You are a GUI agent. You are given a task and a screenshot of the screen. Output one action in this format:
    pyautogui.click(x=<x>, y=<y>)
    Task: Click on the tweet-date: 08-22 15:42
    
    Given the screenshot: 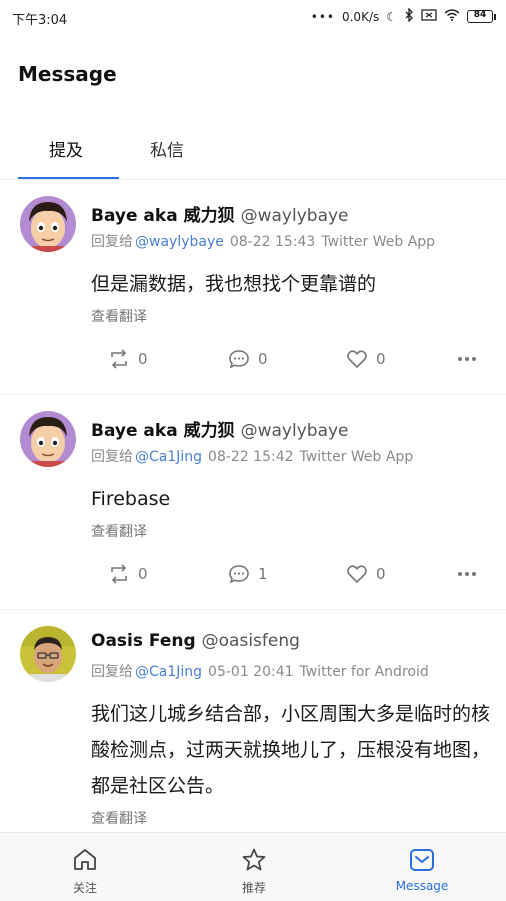 What is the action you would take?
    pyautogui.click(x=251, y=457)
    